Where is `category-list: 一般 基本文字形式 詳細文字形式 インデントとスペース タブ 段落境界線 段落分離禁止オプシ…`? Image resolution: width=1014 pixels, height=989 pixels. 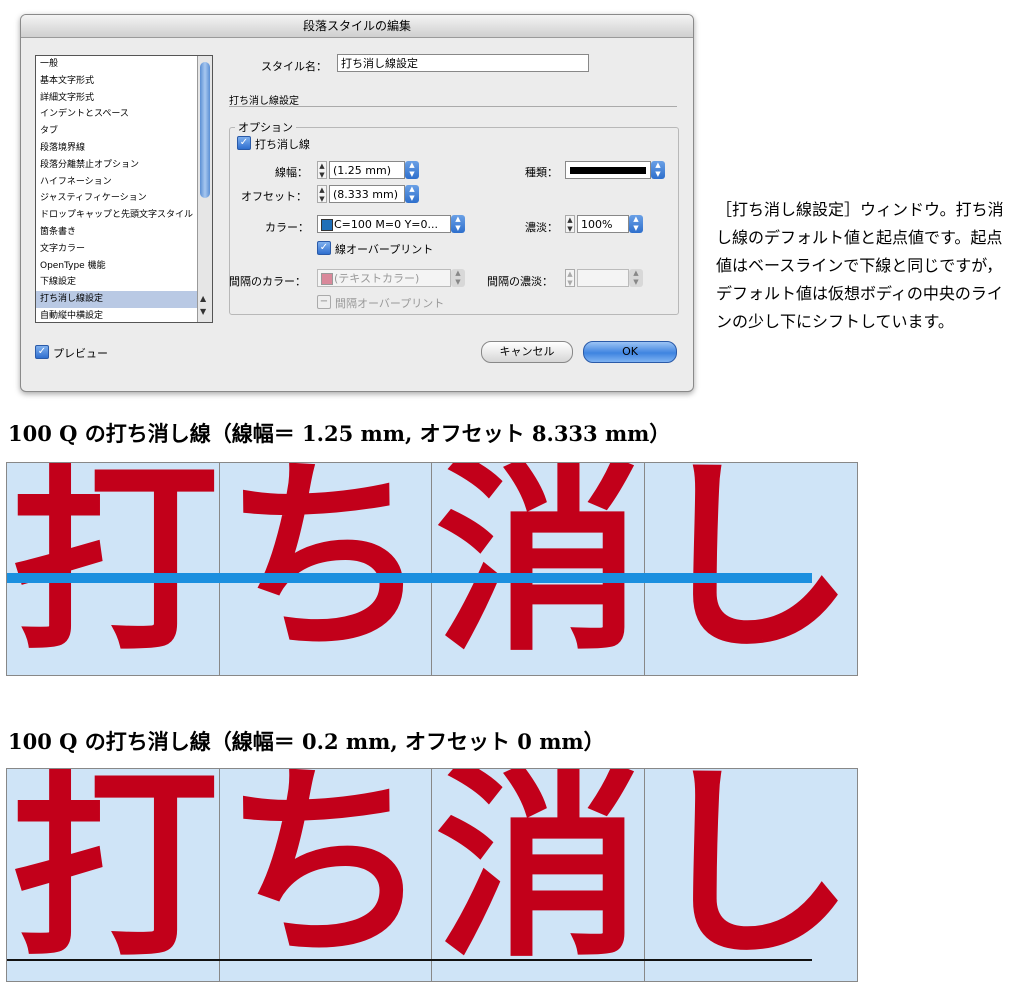 category-list: 一般 基本文字形式 詳細文字形式 インデントとスペース タブ 段落境界線 段落分離禁止オプシ… is located at coordinates (124, 189).